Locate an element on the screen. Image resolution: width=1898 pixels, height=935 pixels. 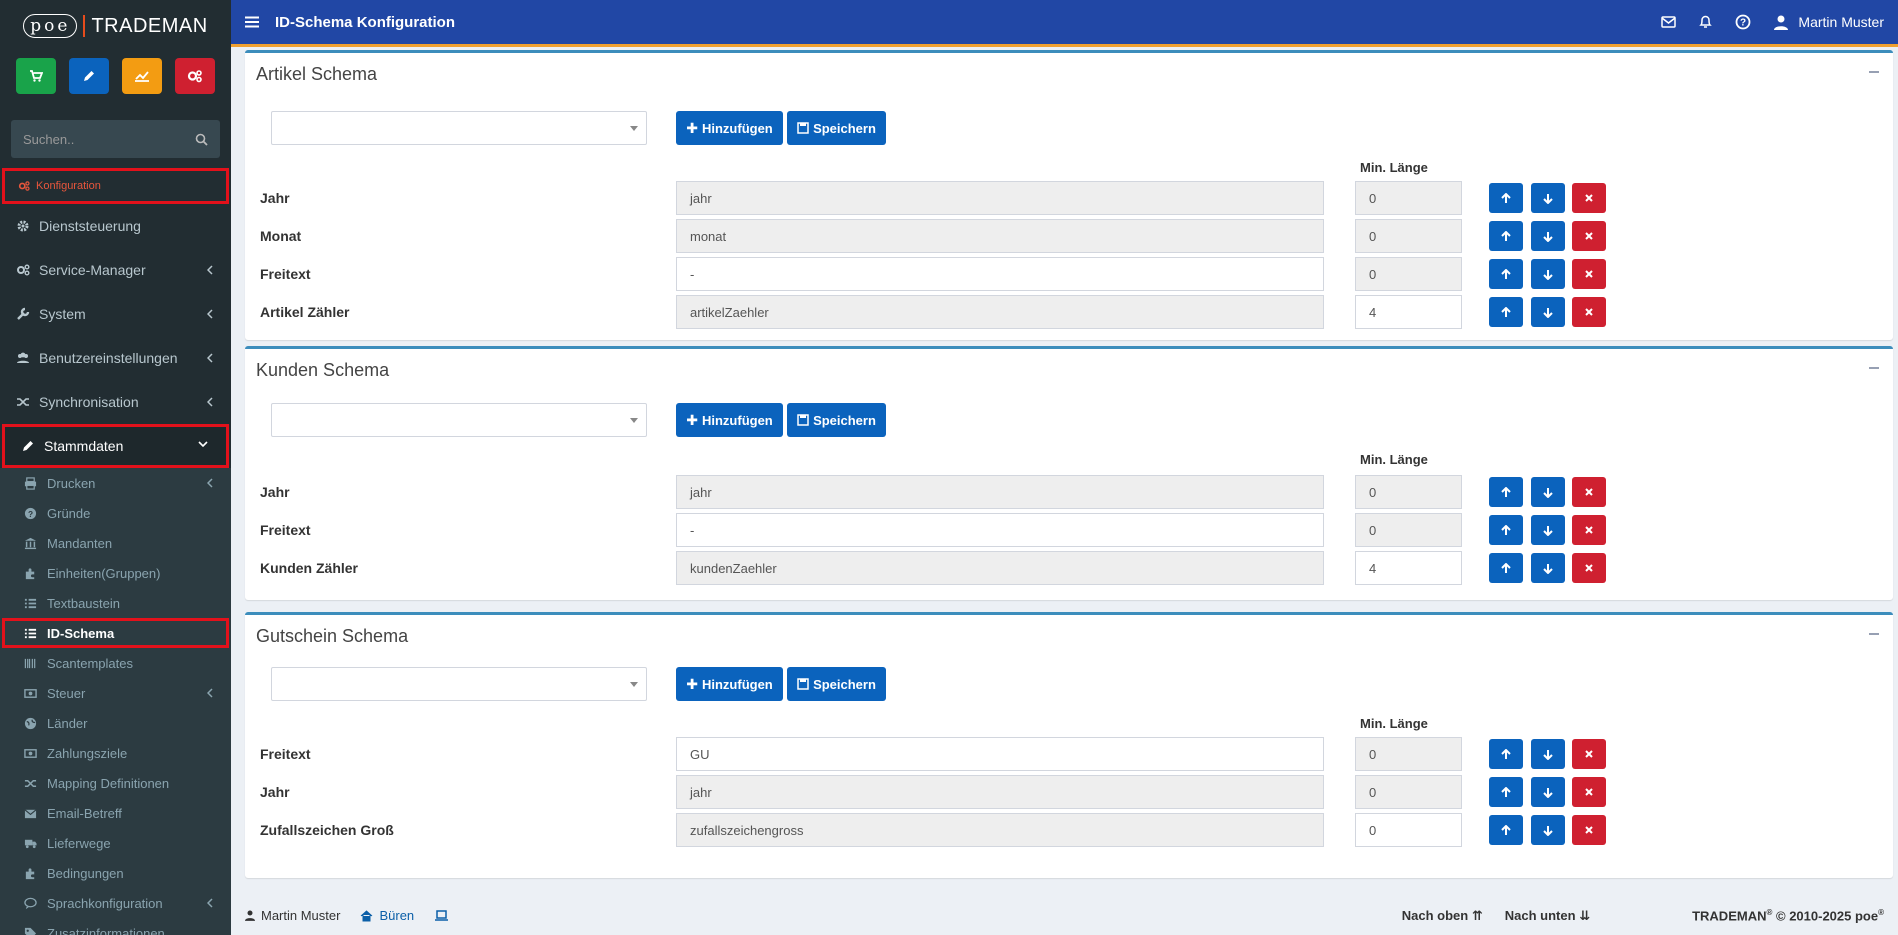
sidebar-item-synchronisation: Synchronisation is located at coordinates (115, 402).